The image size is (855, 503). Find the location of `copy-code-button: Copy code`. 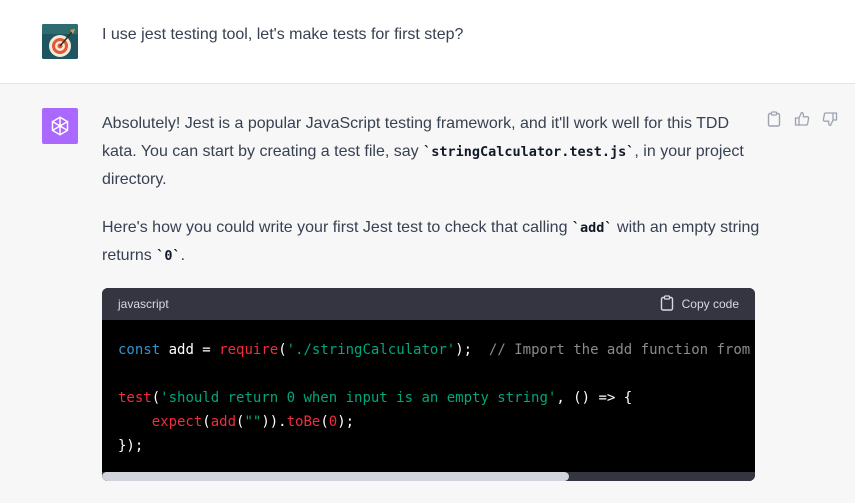

copy-code-button: Copy code is located at coordinates (699, 304).